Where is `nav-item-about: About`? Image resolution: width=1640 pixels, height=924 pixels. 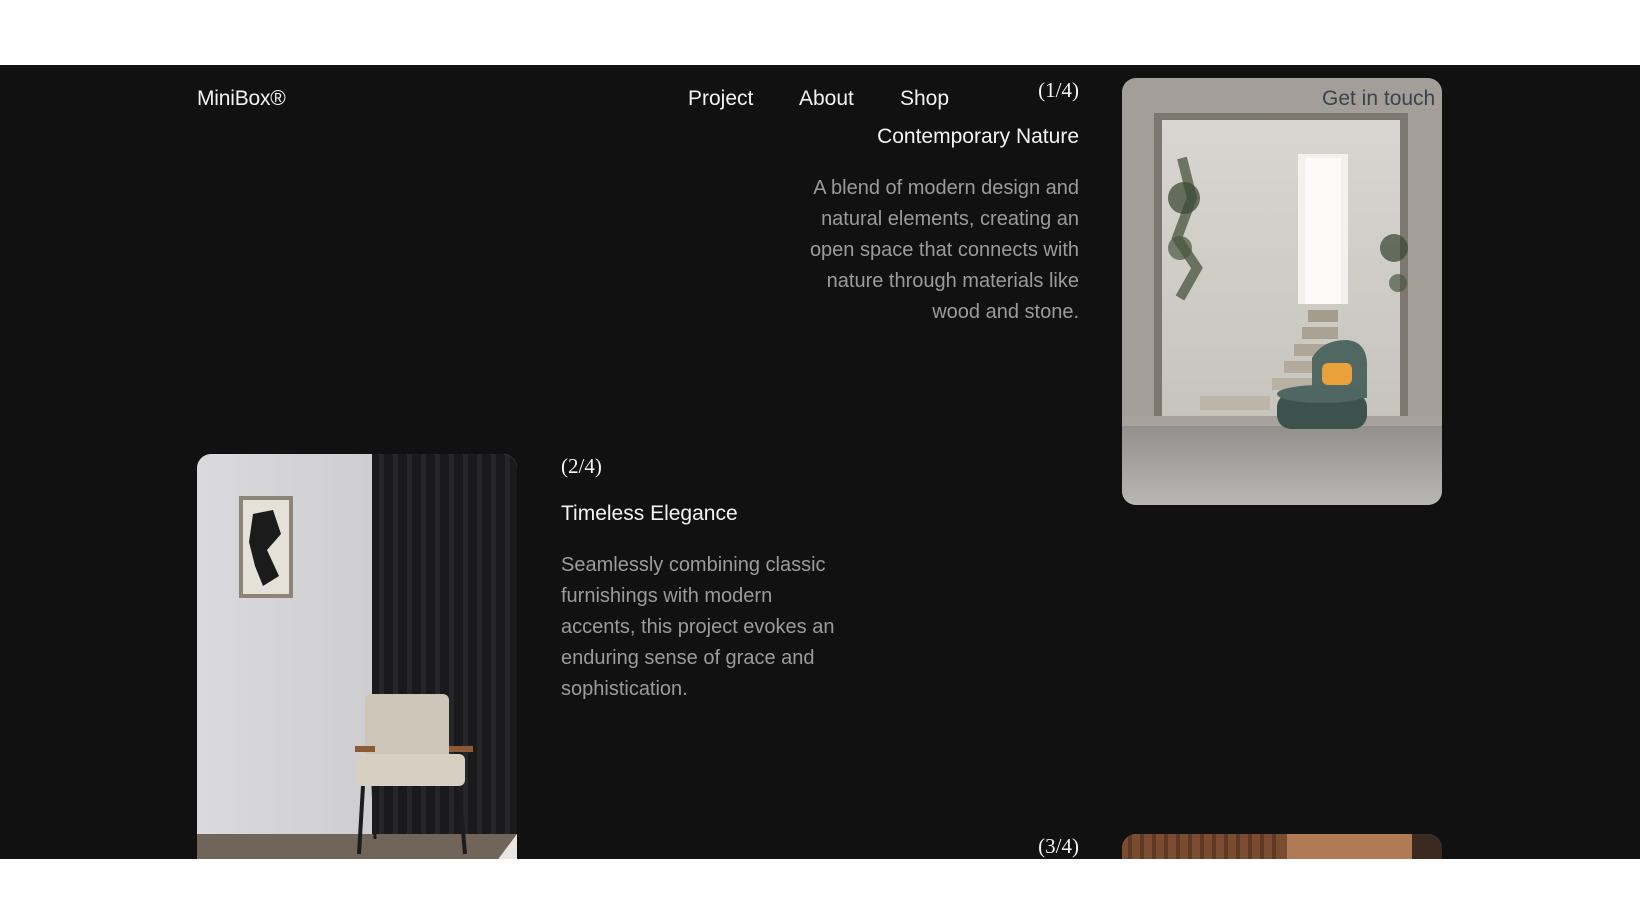
nav-item-about: About is located at coordinates (826, 99).